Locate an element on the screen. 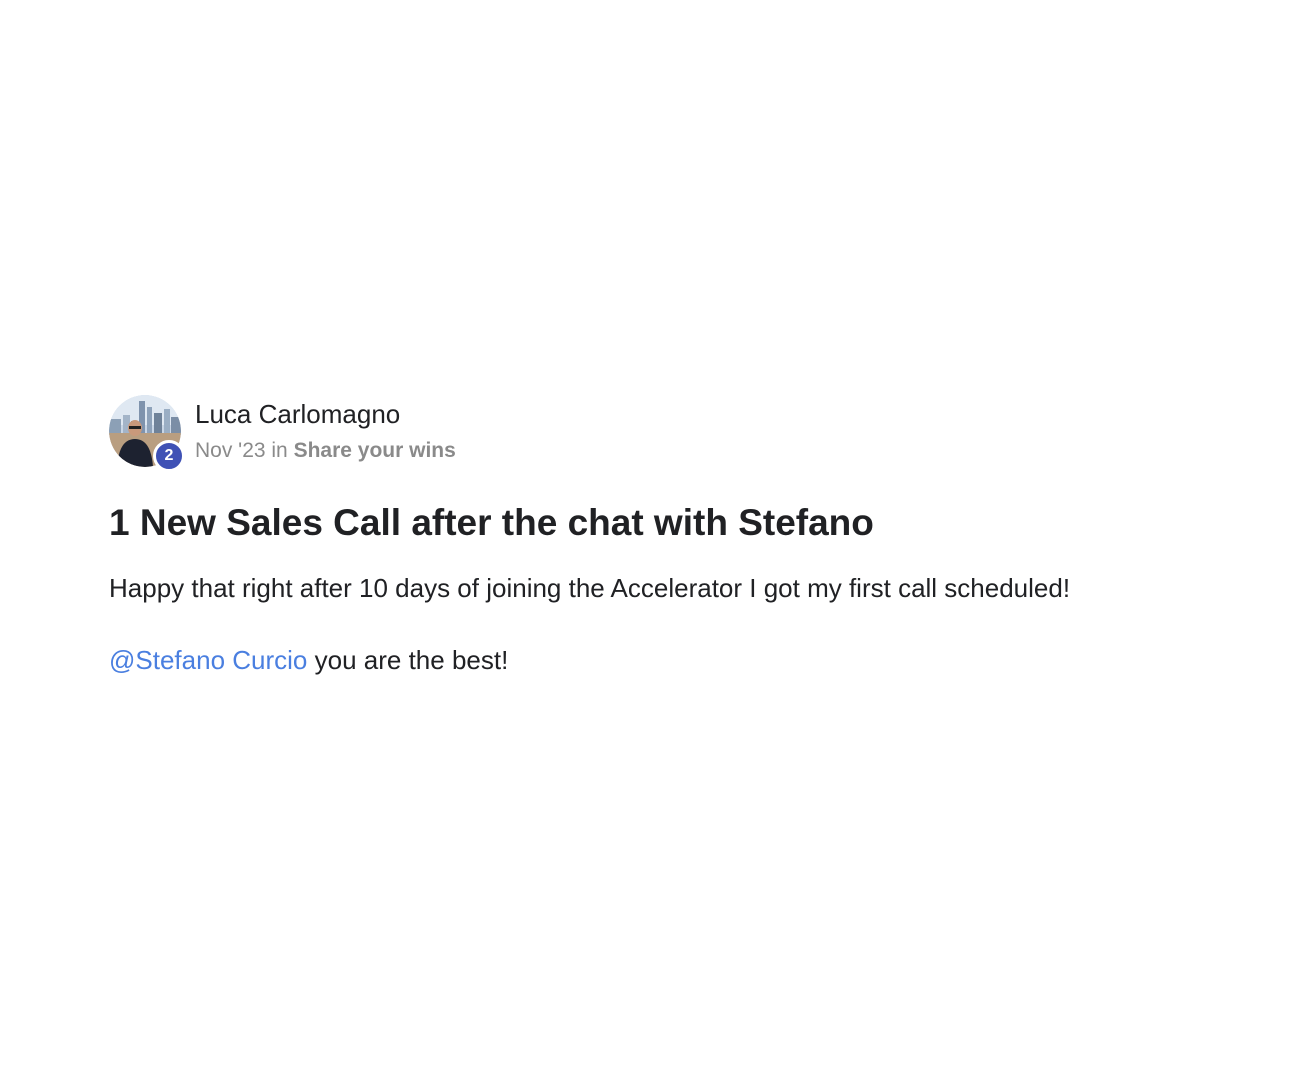 This screenshot has height=1080, width=1300. category-link: Share your wins is located at coordinates (375, 450).